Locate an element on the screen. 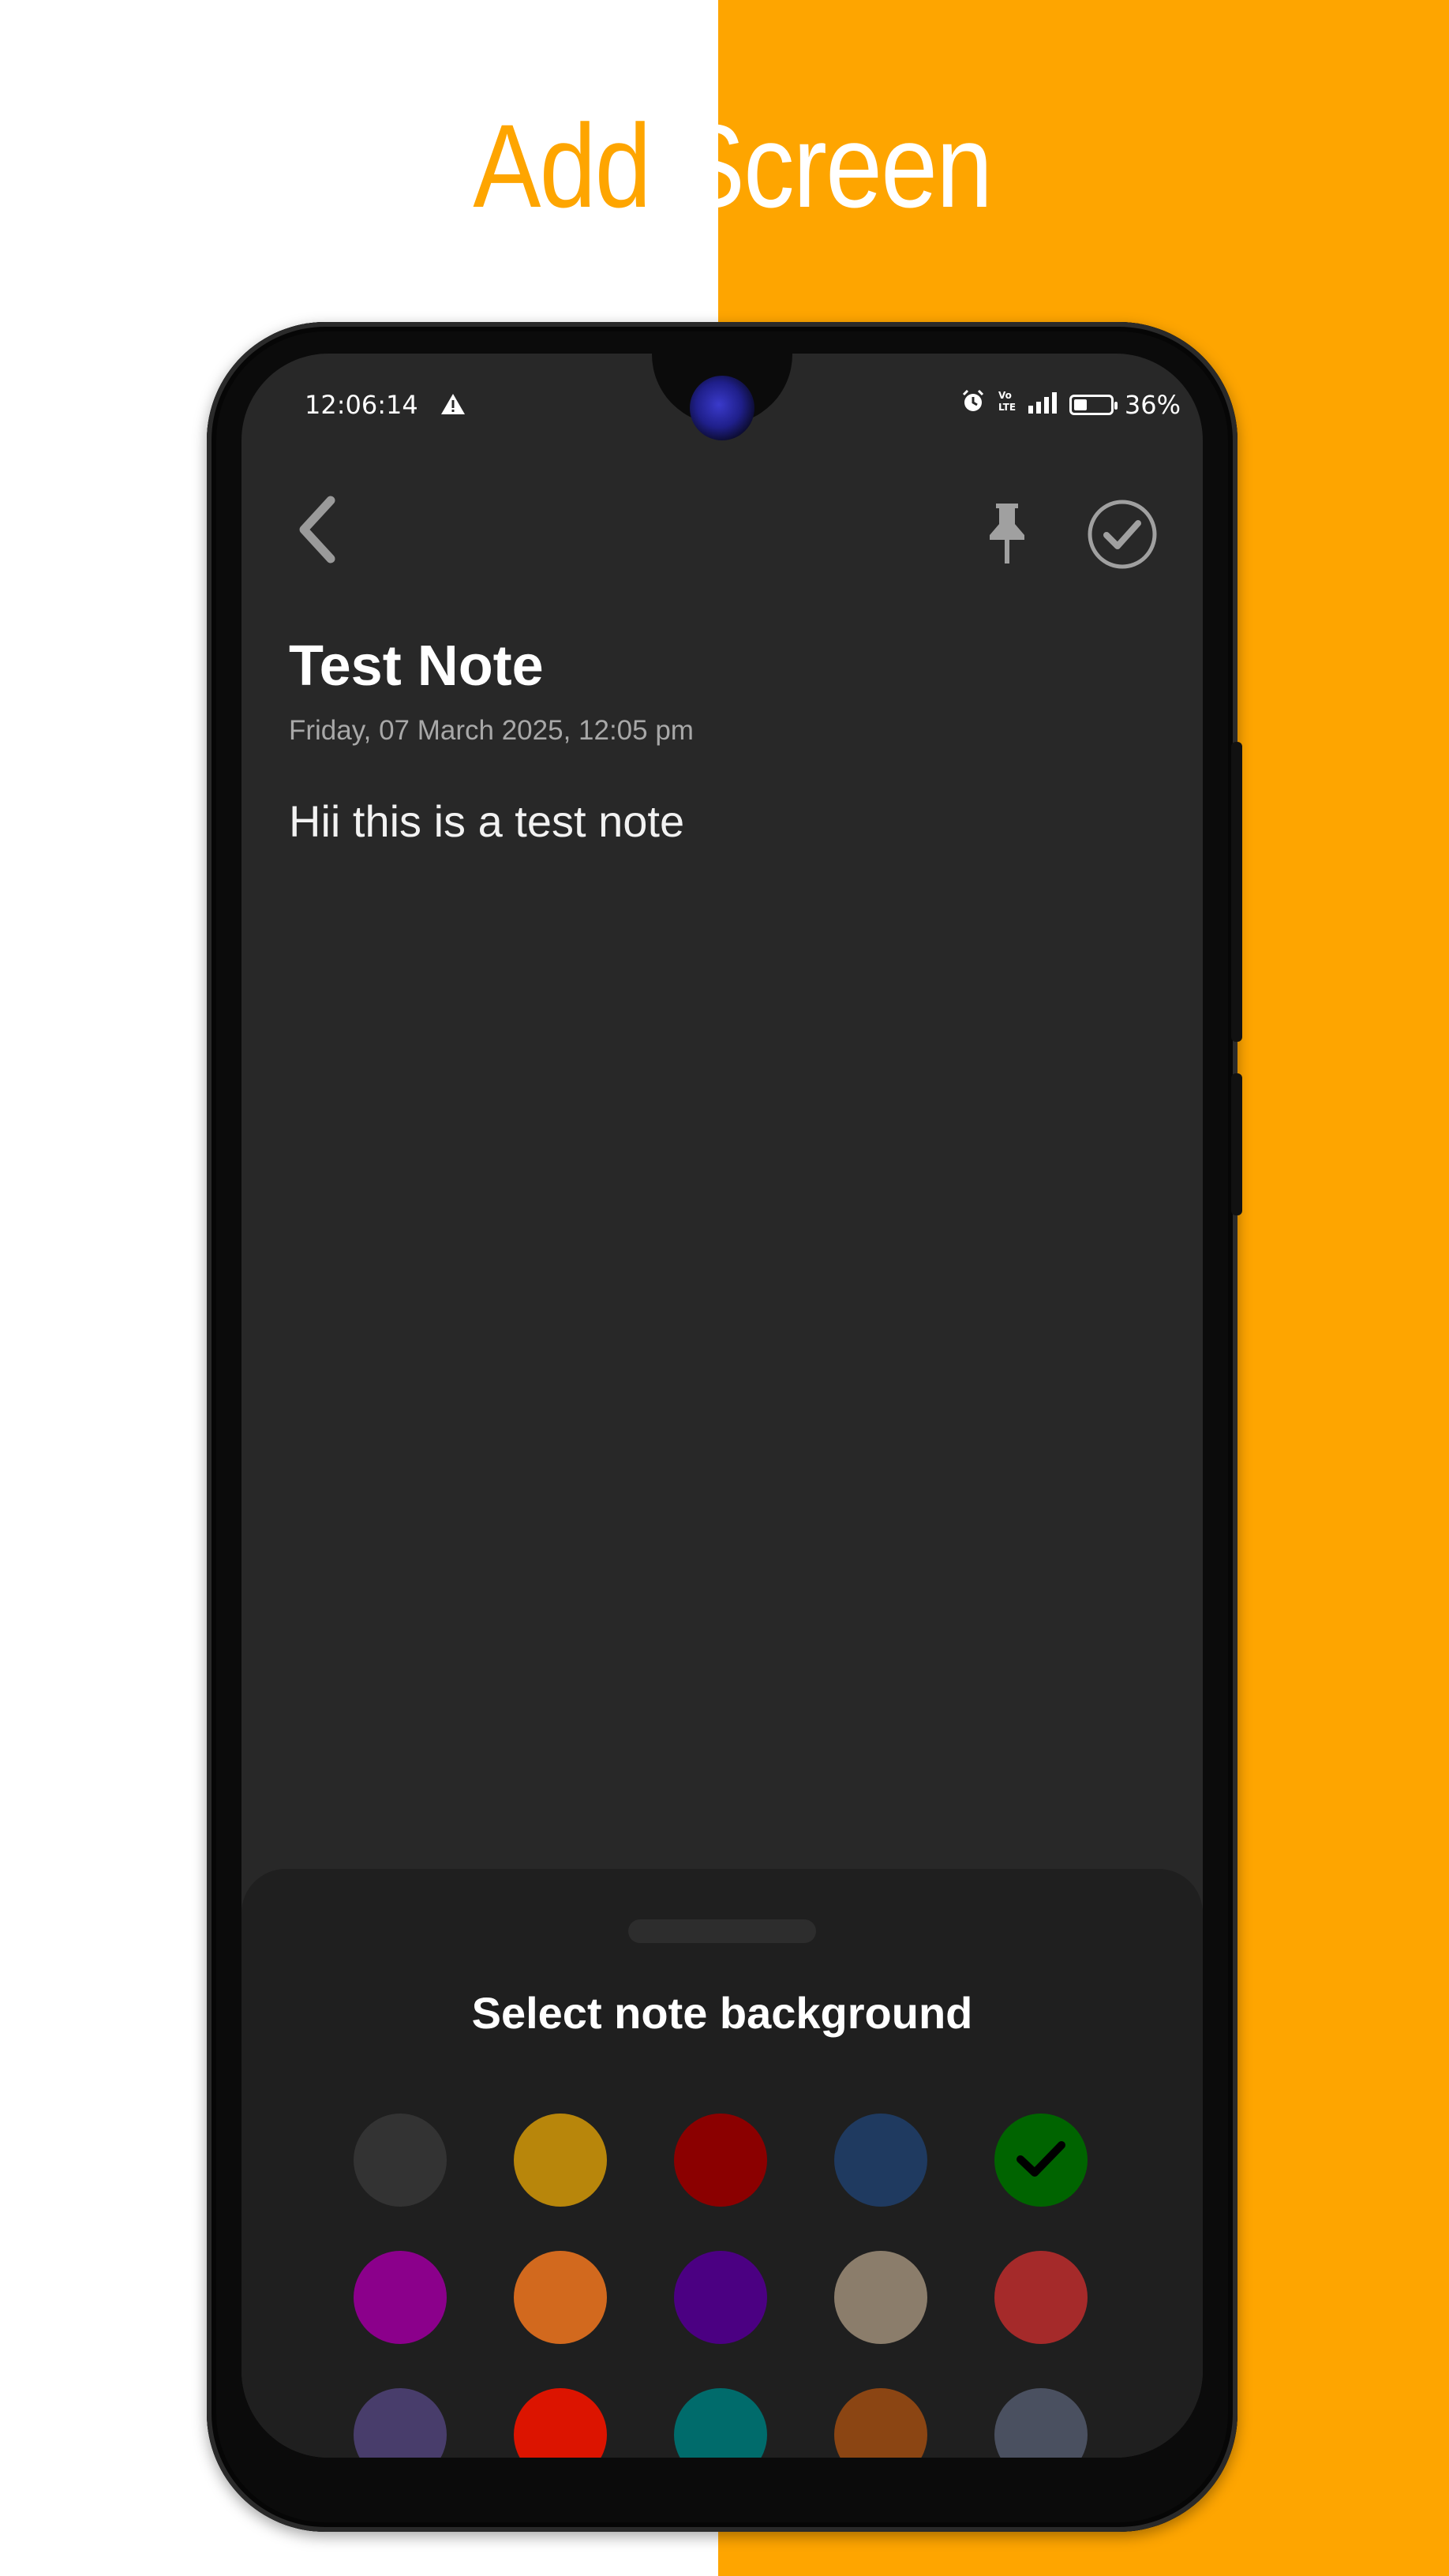 The width and height of the screenshot is (1449, 2576). check-circle-icon is located at coordinates (1122, 536).